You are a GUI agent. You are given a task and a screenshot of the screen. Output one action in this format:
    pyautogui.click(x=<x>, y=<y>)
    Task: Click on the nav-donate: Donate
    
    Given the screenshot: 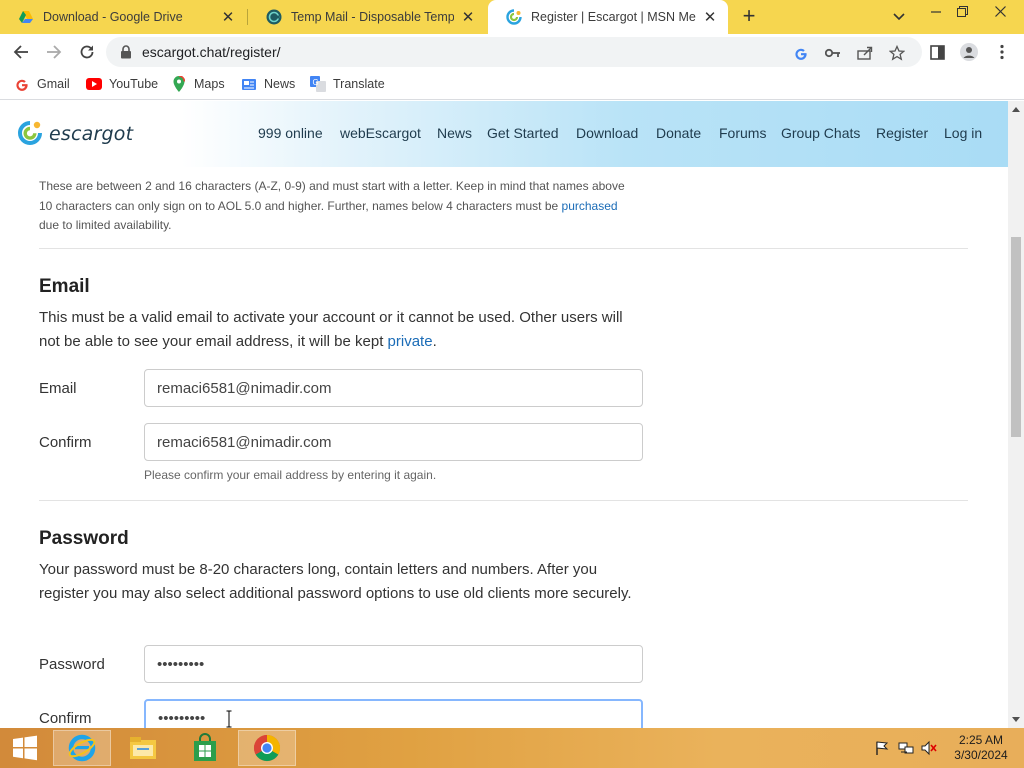 What is the action you would take?
    pyautogui.click(x=678, y=133)
    